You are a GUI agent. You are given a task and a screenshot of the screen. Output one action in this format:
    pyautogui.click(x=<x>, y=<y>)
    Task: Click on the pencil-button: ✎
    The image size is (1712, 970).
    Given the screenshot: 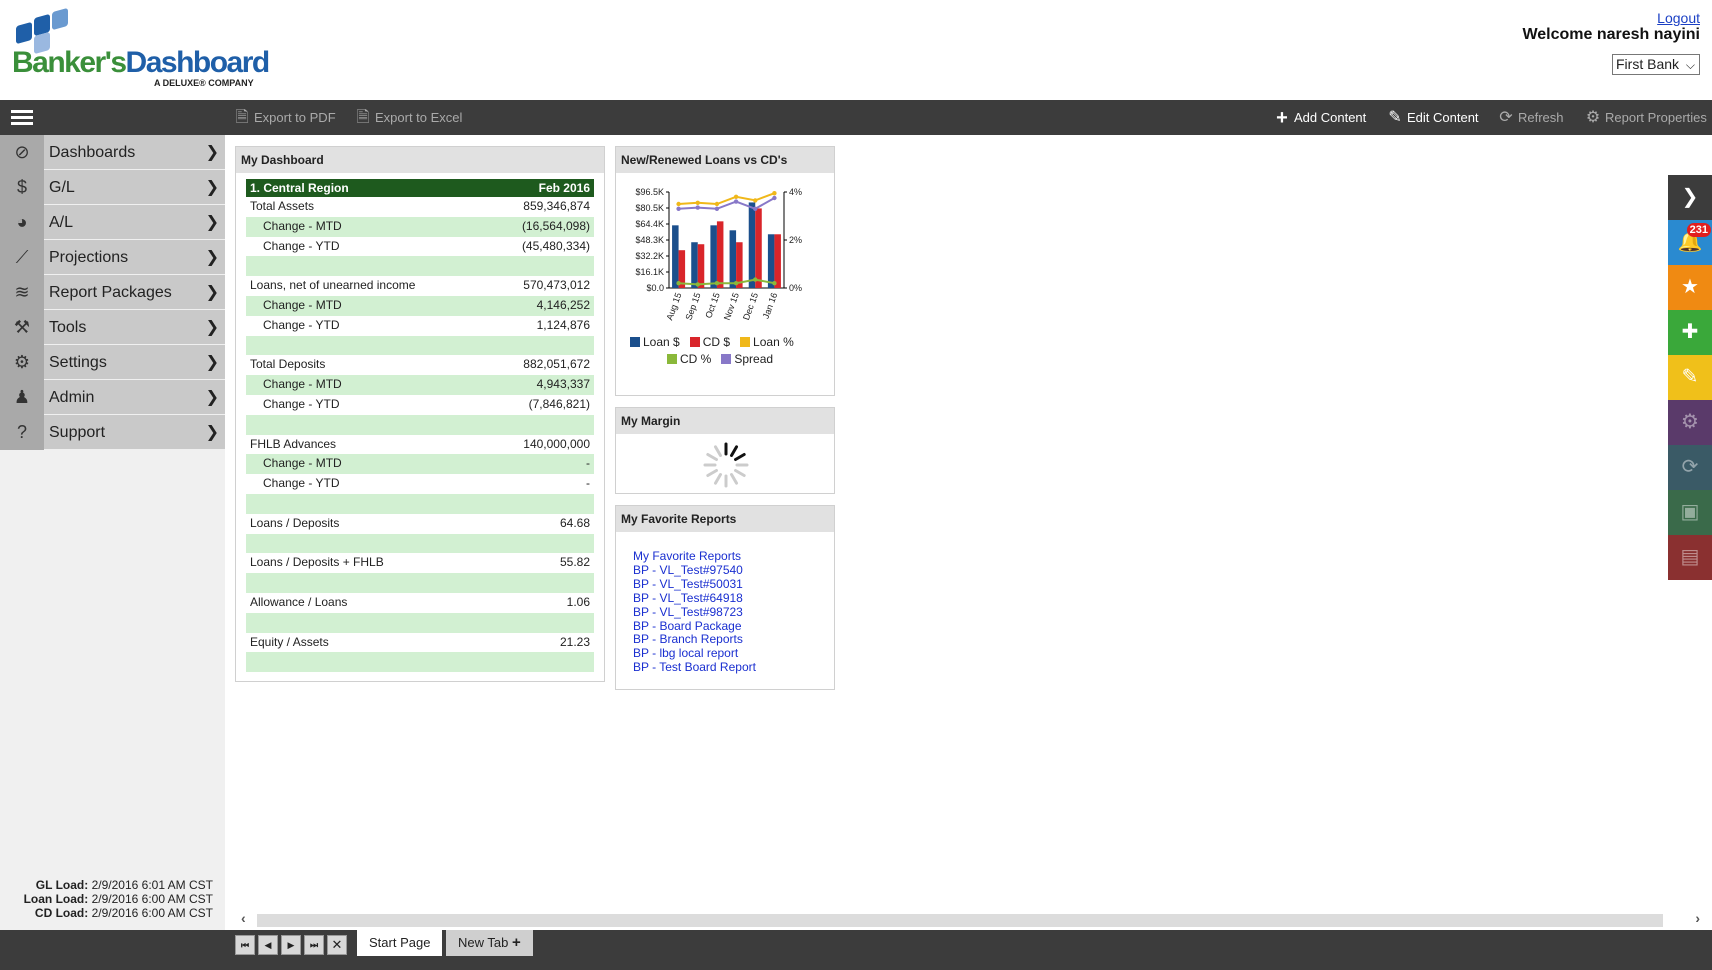 What is the action you would take?
    pyautogui.click(x=1690, y=377)
    